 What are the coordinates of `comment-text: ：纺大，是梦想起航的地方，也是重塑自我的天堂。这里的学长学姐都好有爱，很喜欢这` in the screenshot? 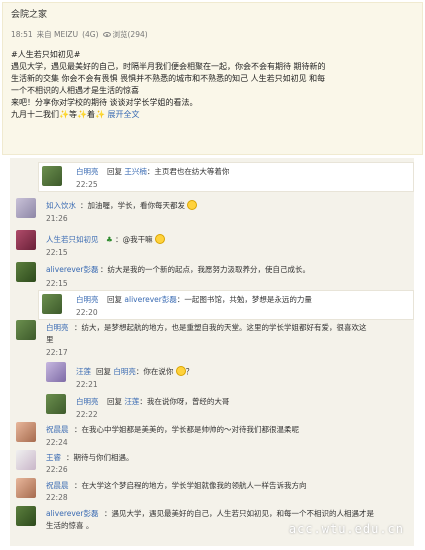 It's located at (220, 327).